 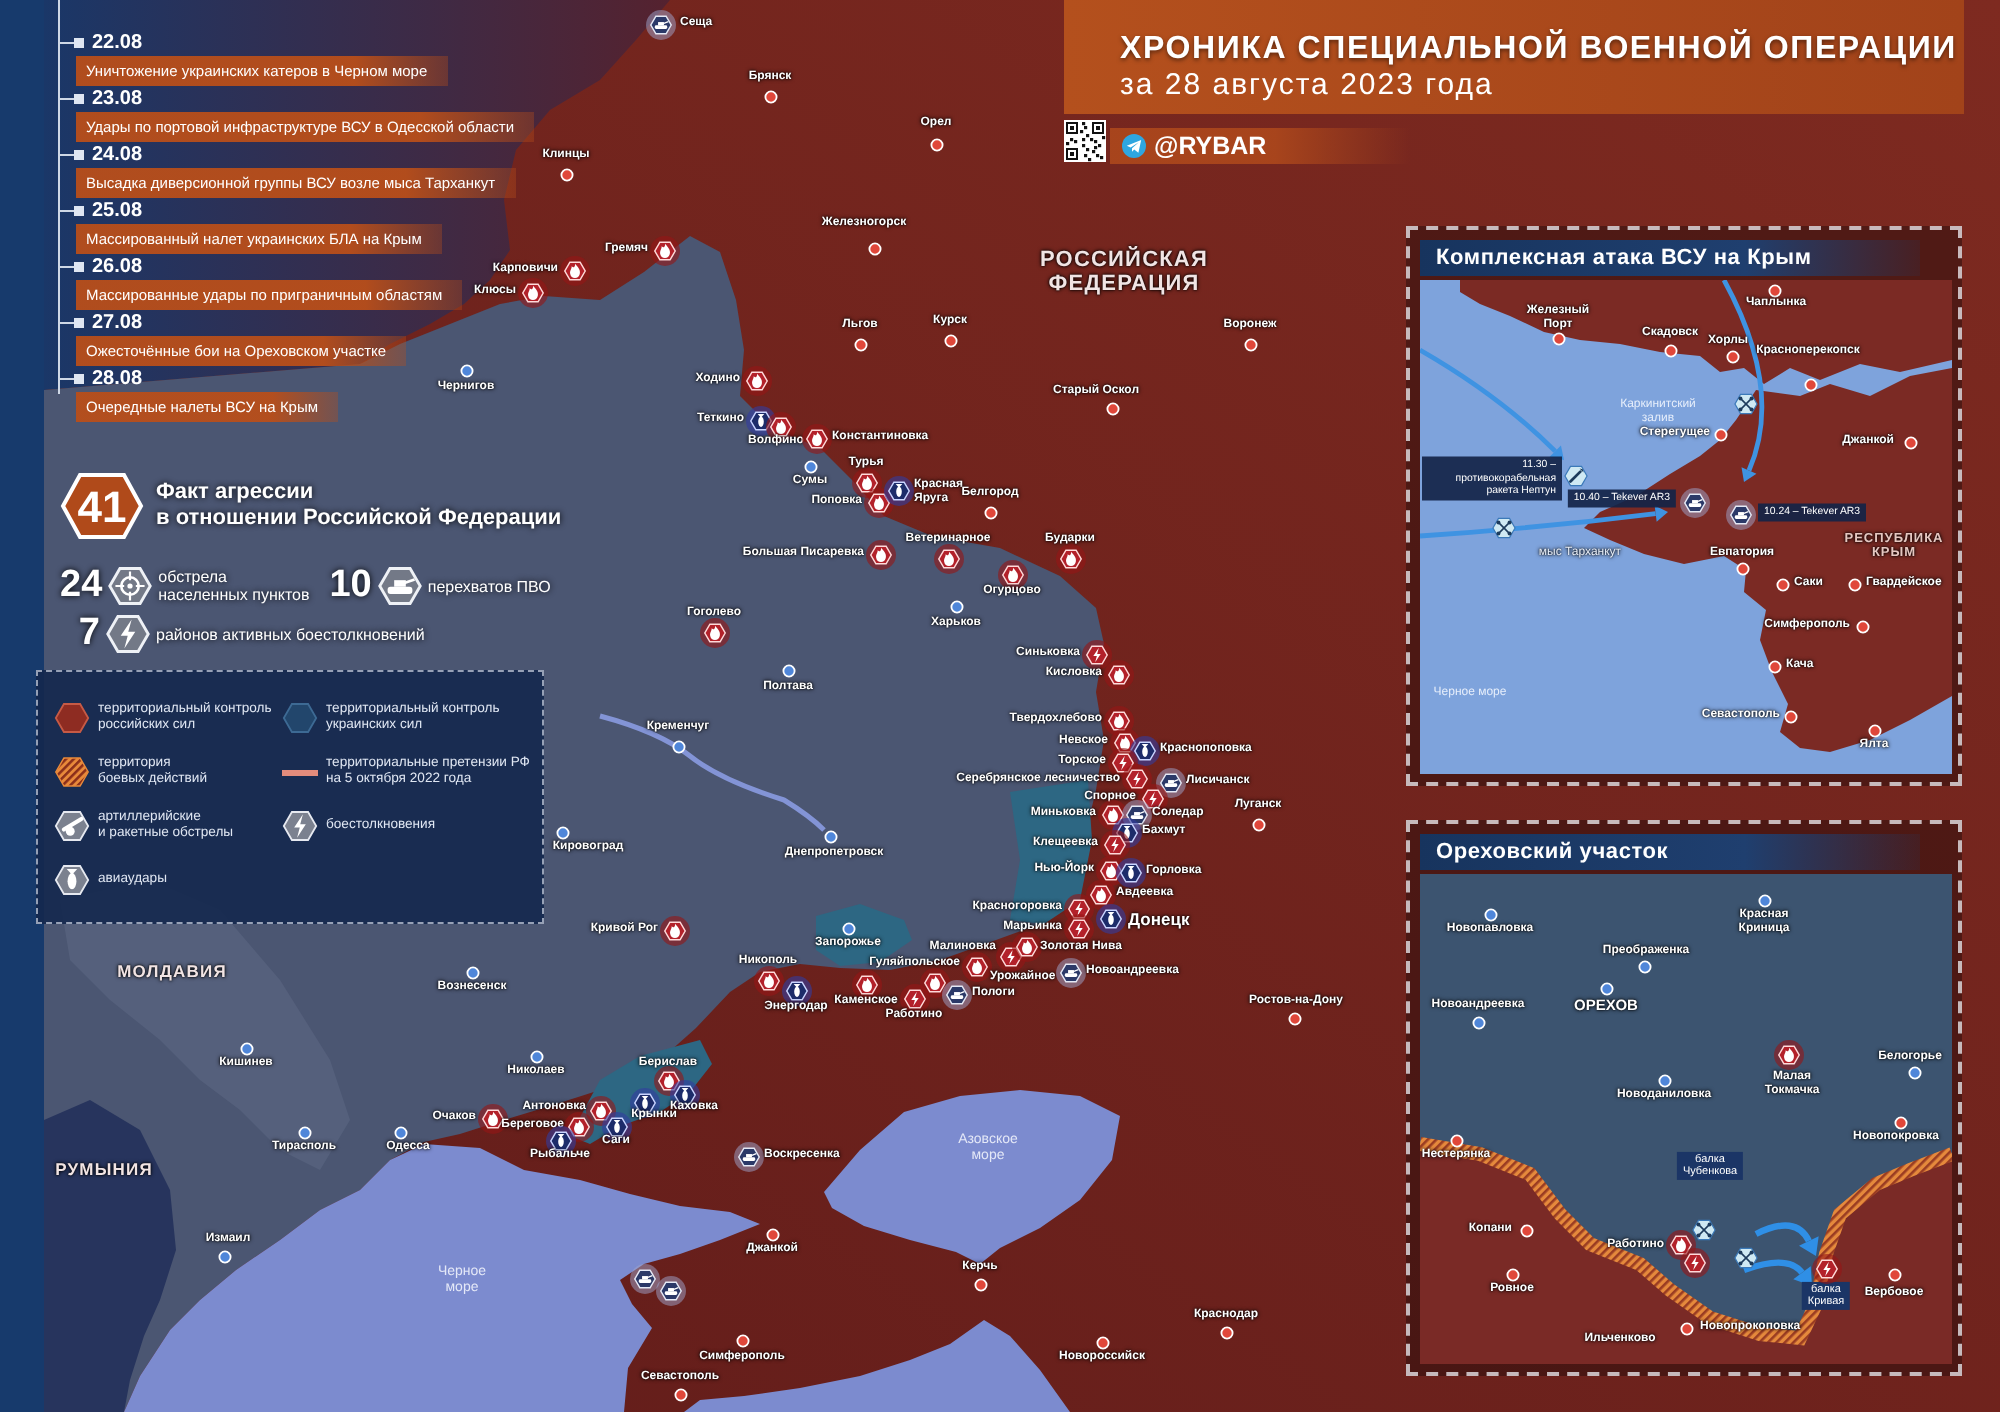 What do you see at coordinates (117, 323) in the screenshot?
I see `timeline-date: 27.08` at bounding box center [117, 323].